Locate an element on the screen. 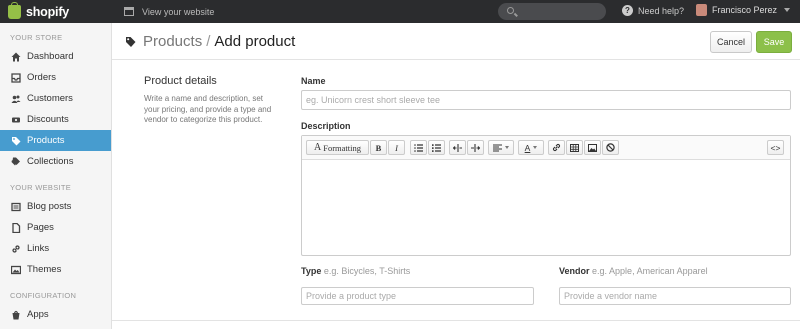  name-label: Name is located at coordinates (313, 81).